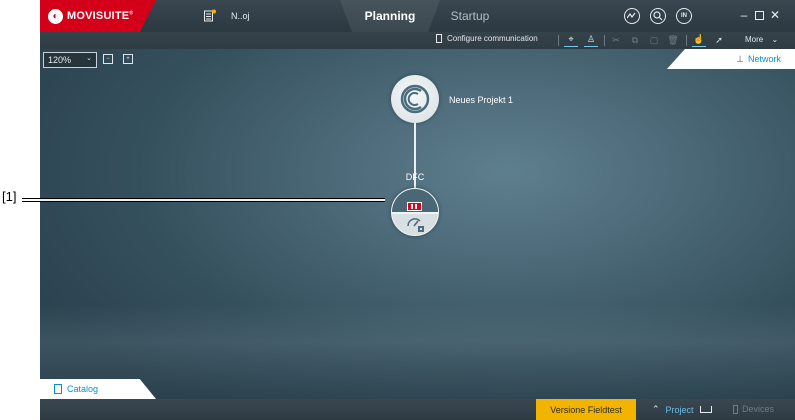 The width and height of the screenshot is (795, 420). Describe the element at coordinates (754, 39) in the screenshot. I see `more-label: More` at that location.